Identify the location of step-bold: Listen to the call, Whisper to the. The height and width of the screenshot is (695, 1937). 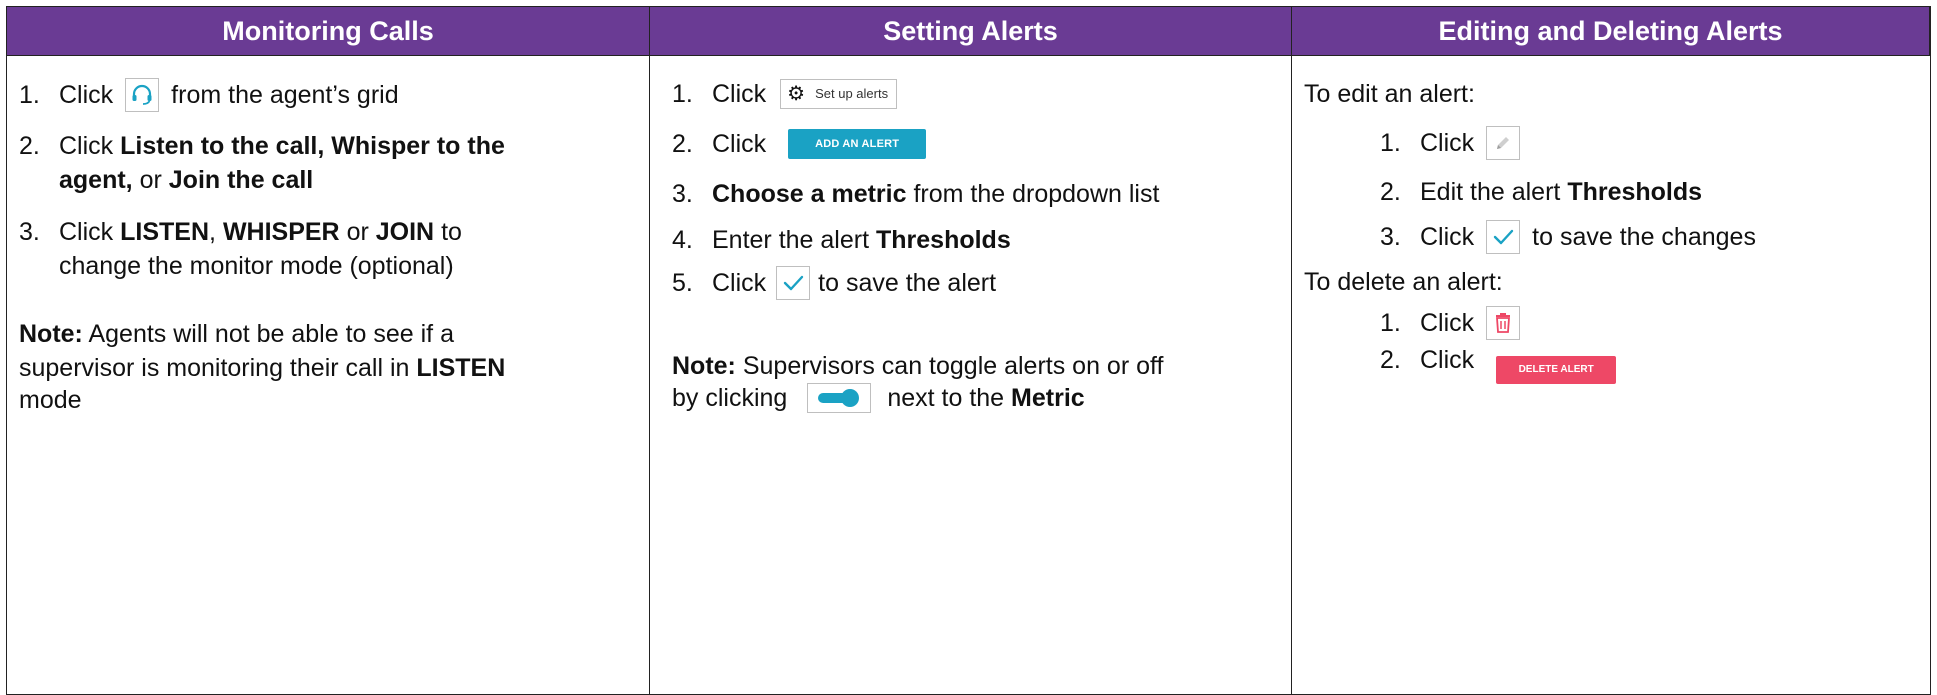
(312, 146).